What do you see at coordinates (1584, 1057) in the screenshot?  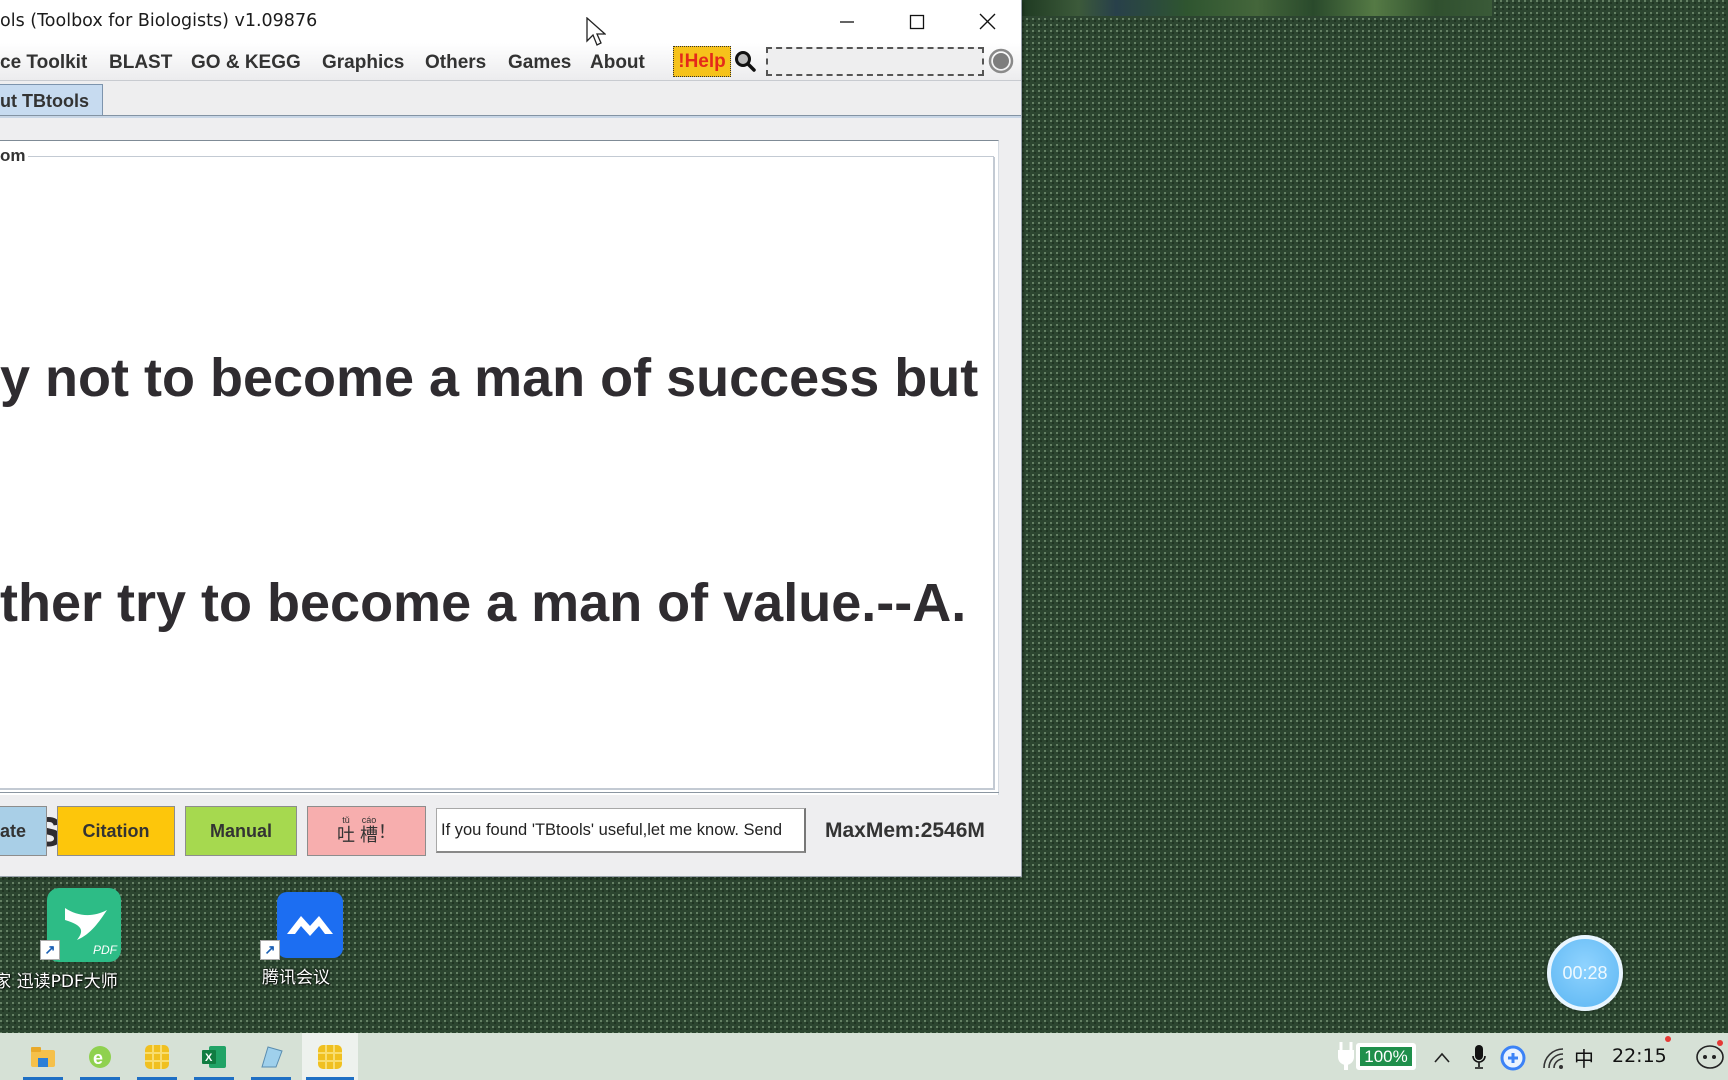 I see `input-method-indicator: 中` at bounding box center [1584, 1057].